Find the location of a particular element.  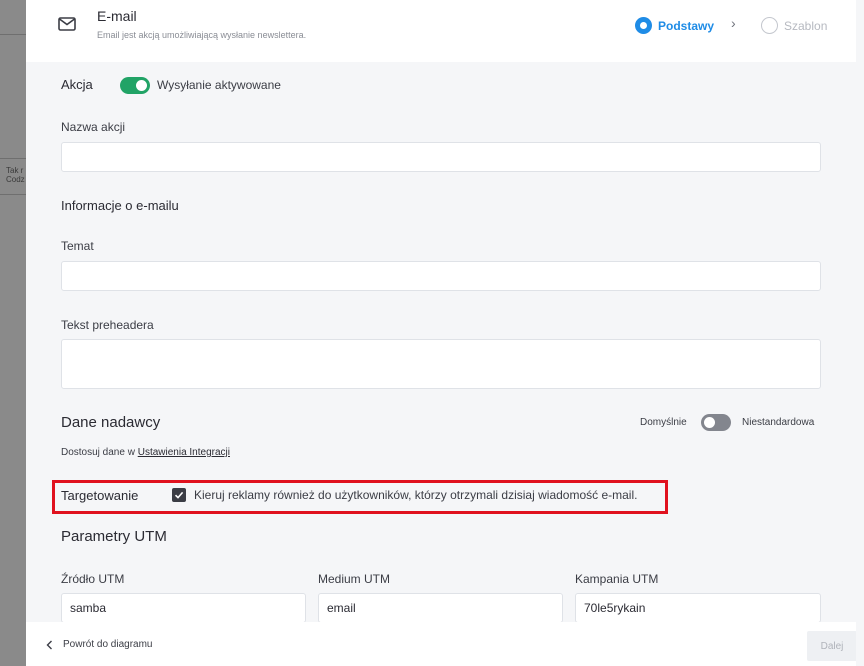

step-template-label: Szablon is located at coordinates (806, 25).